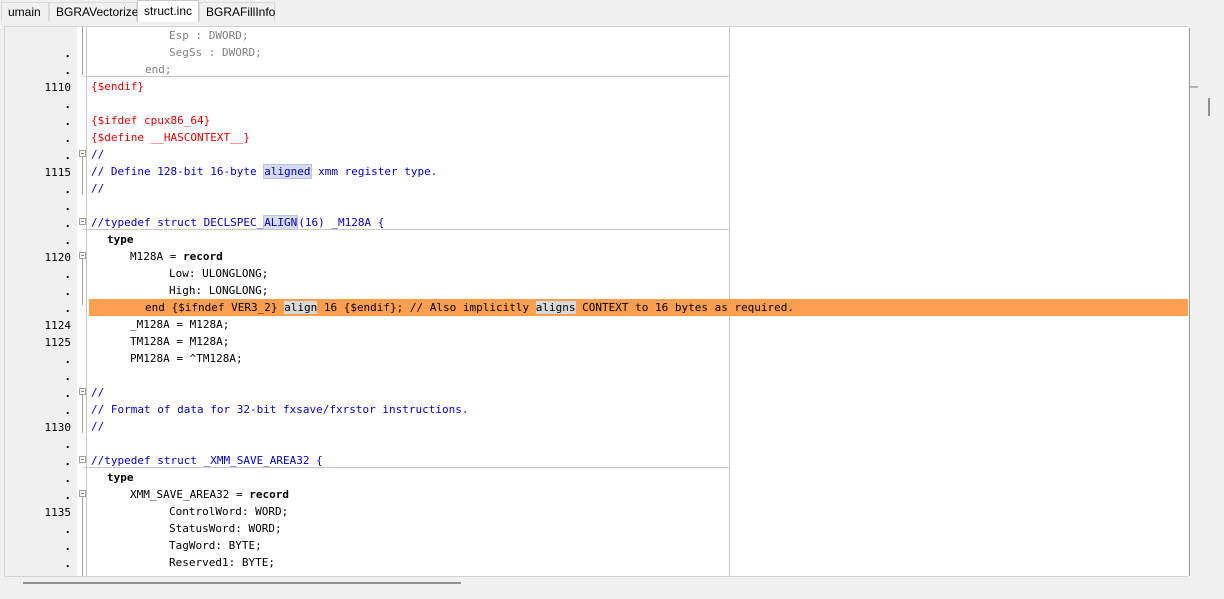  What do you see at coordinates (281, 222) in the screenshot?
I see `highlighted-word: ALIGN` at bounding box center [281, 222].